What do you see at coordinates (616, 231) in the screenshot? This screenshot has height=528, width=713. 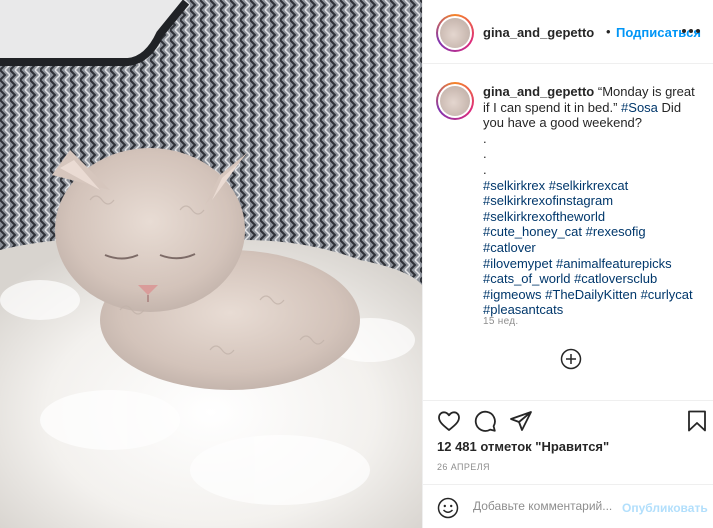 I see `hashtag-link: #rexesofig` at bounding box center [616, 231].